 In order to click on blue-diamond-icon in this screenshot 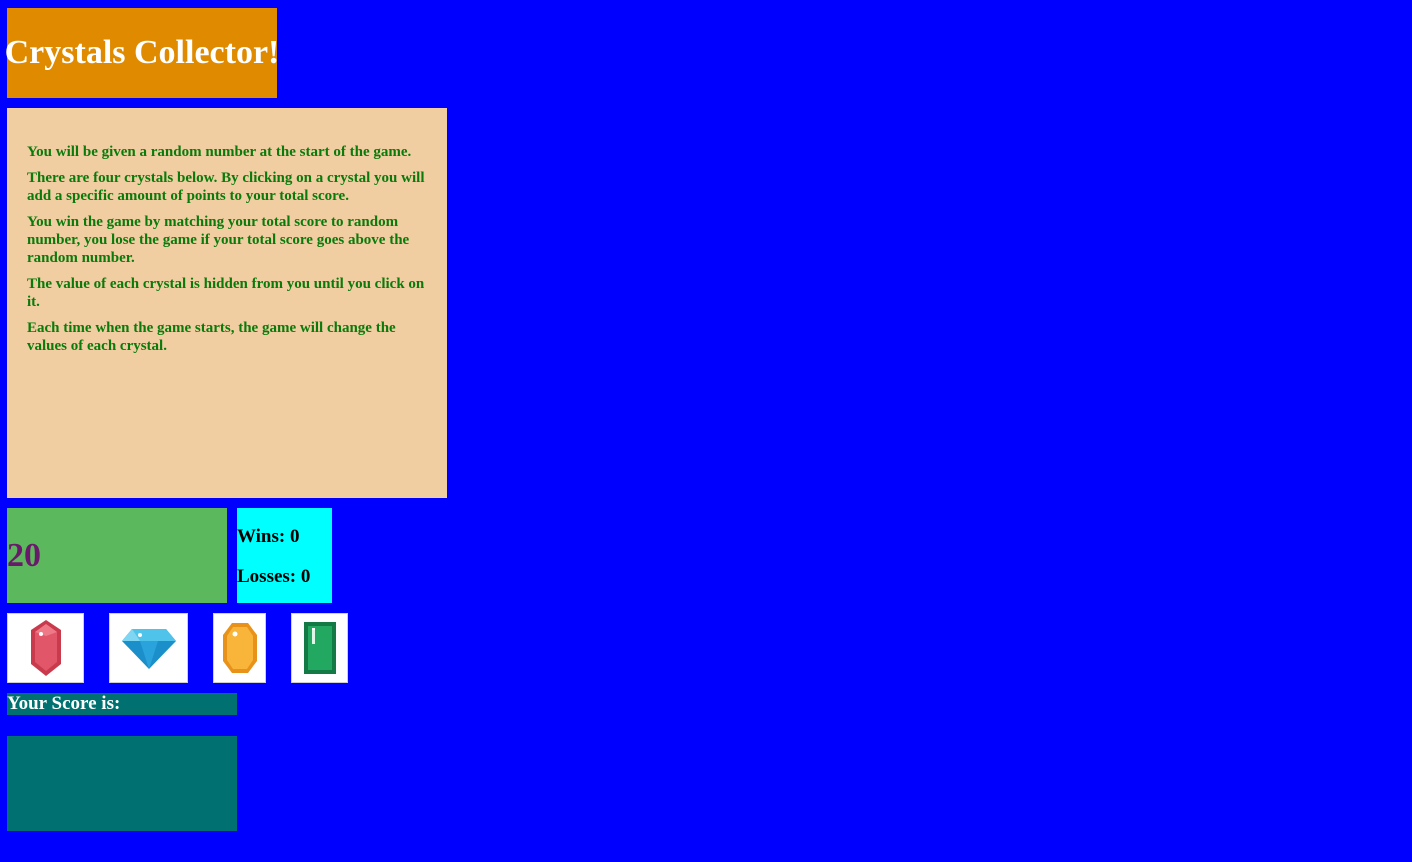, I will do `click(148, 649)`.